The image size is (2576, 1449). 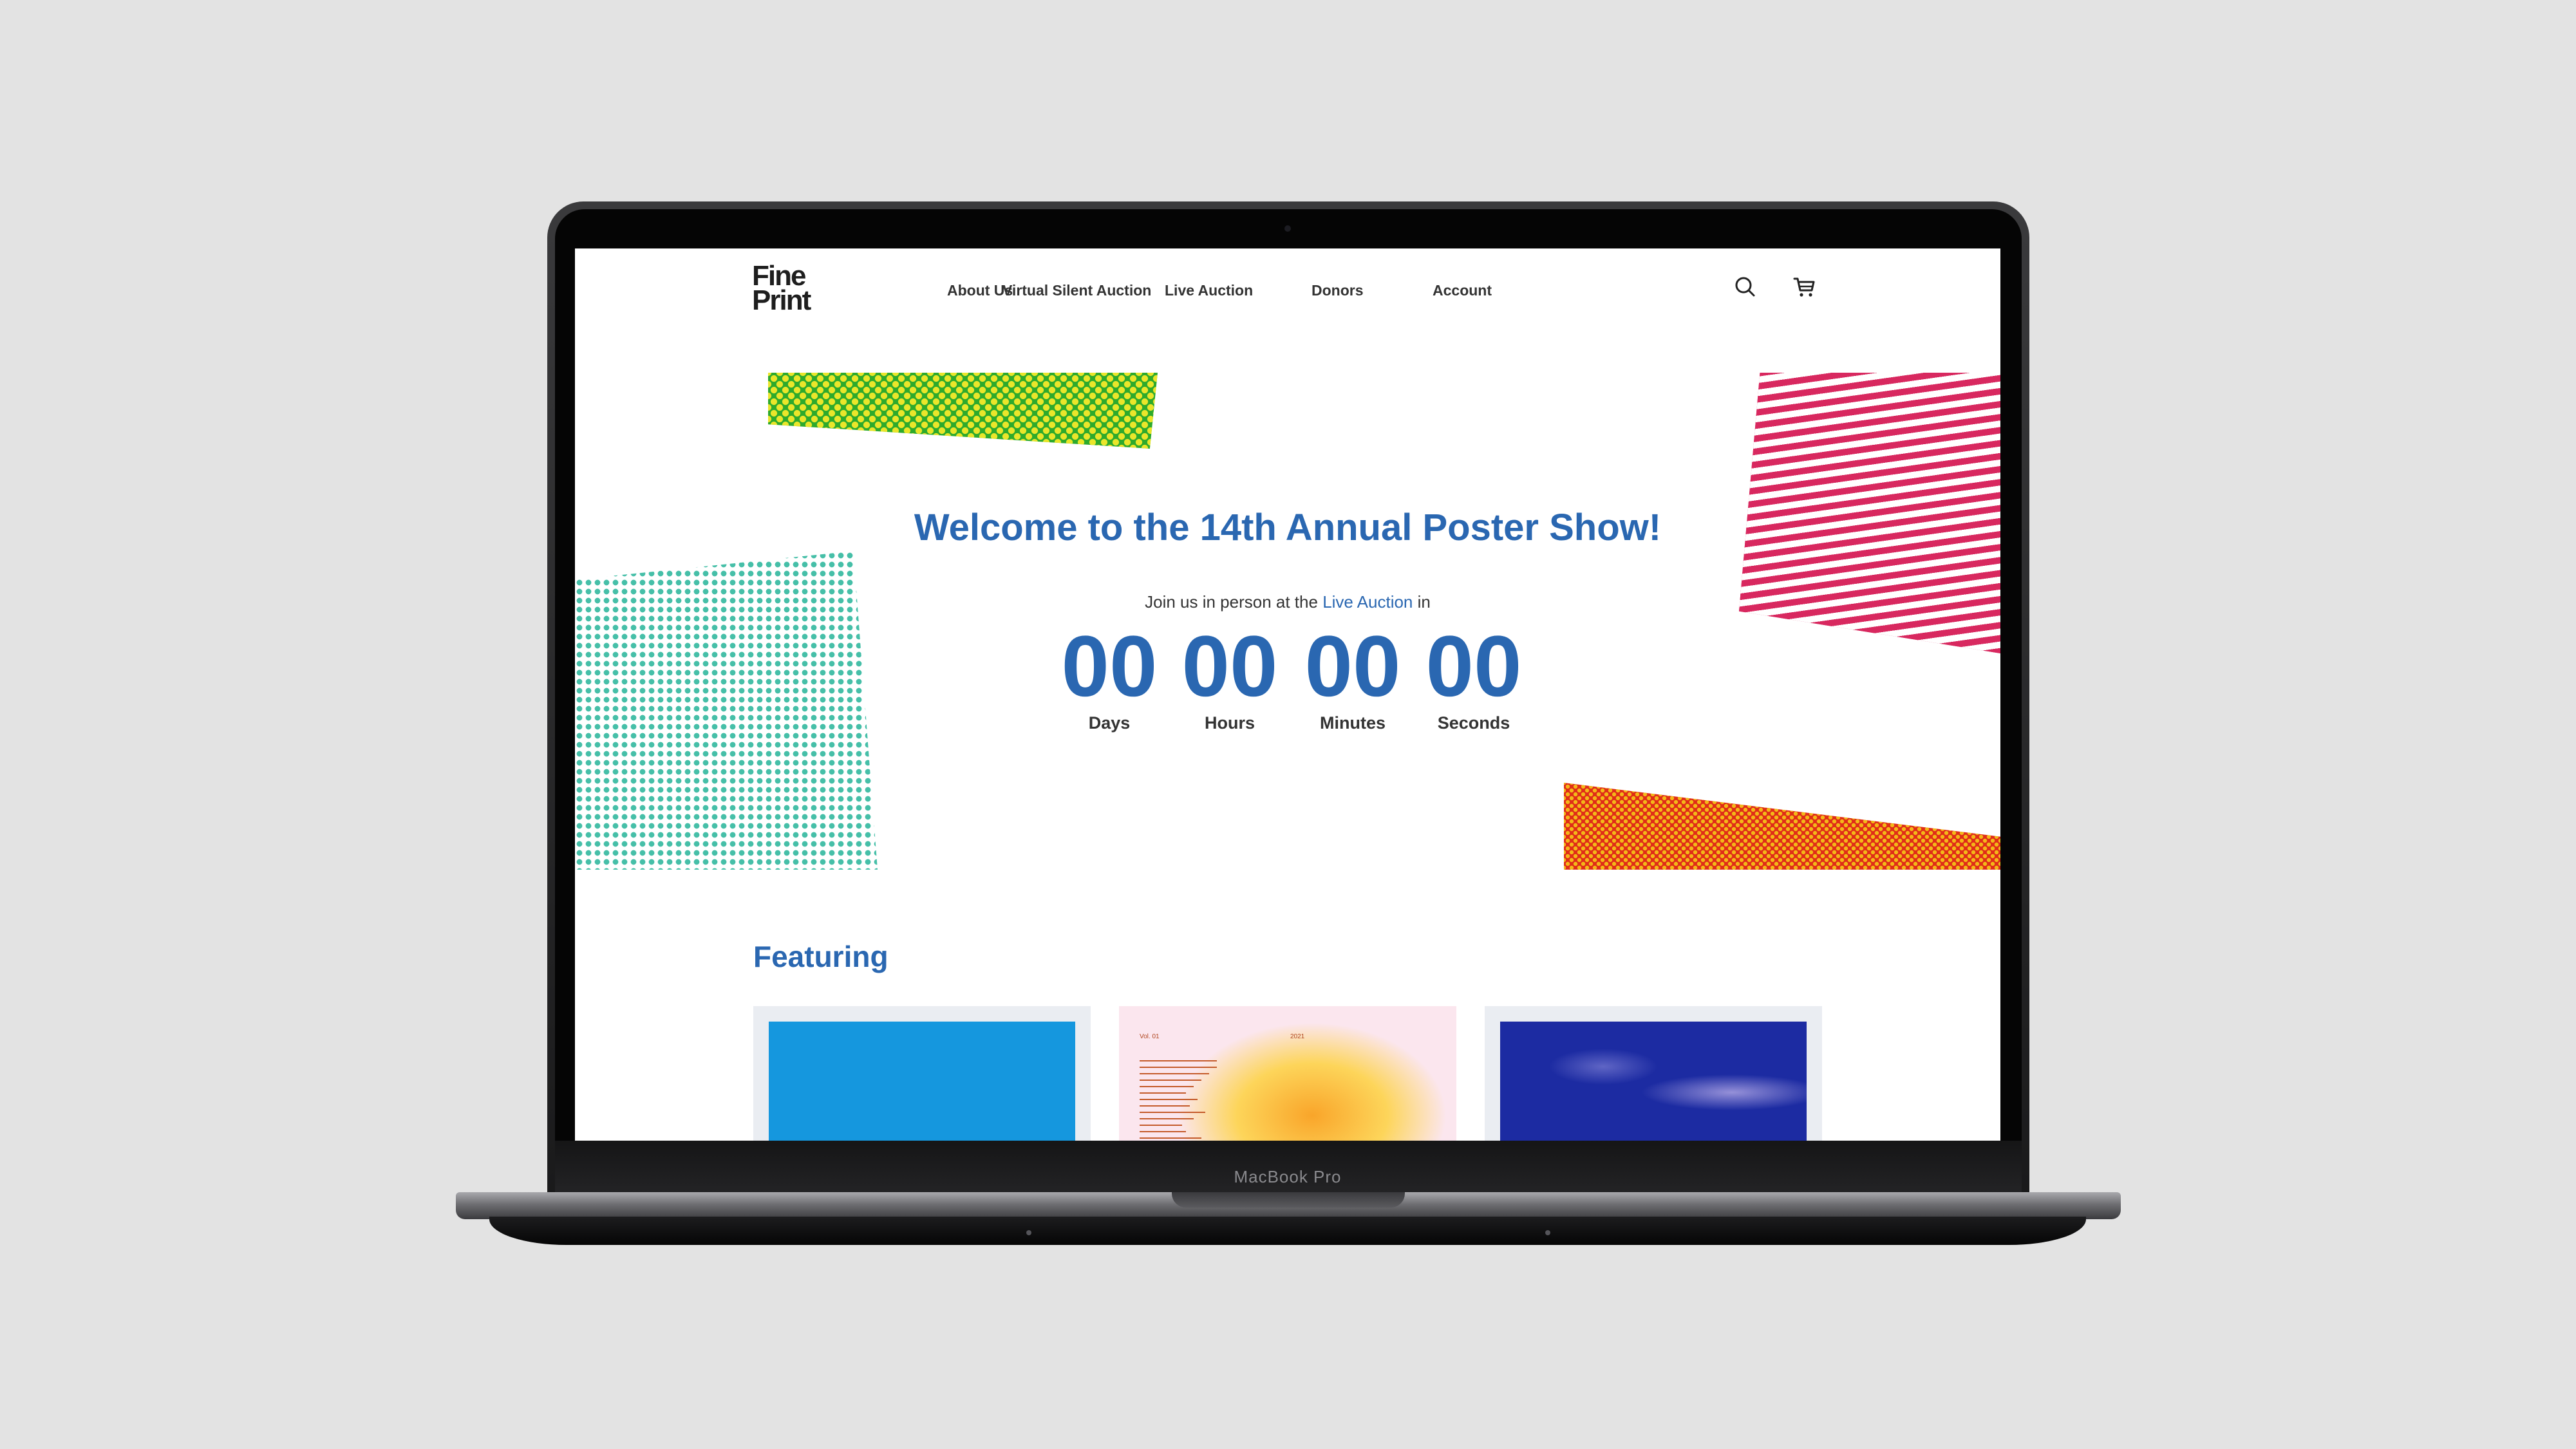 I want to click on countdown-hours-label: Hours, so click(x=1229, y=723).